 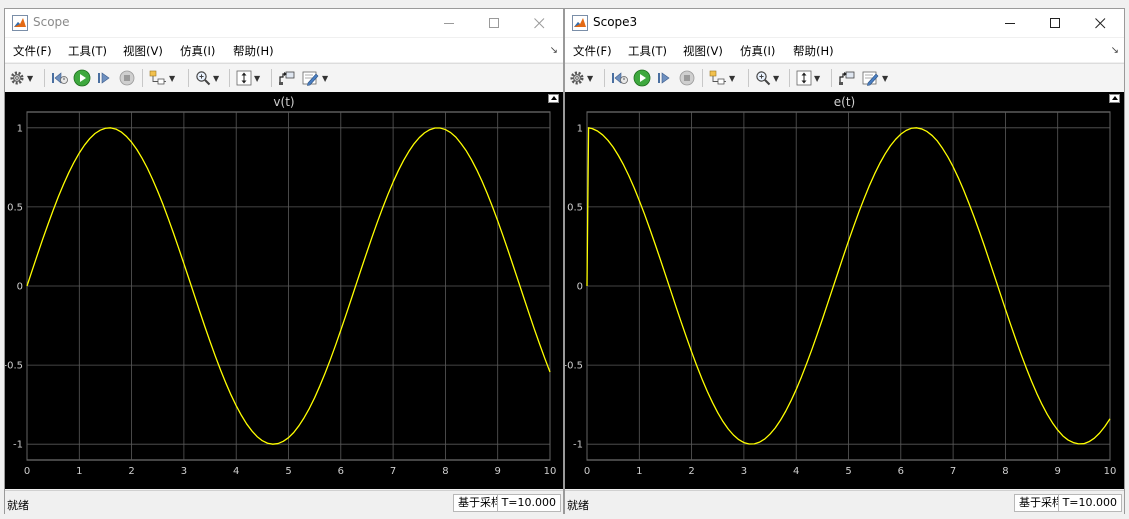 I want to click on y-tick-label: -1, so click(x=578, y=445).